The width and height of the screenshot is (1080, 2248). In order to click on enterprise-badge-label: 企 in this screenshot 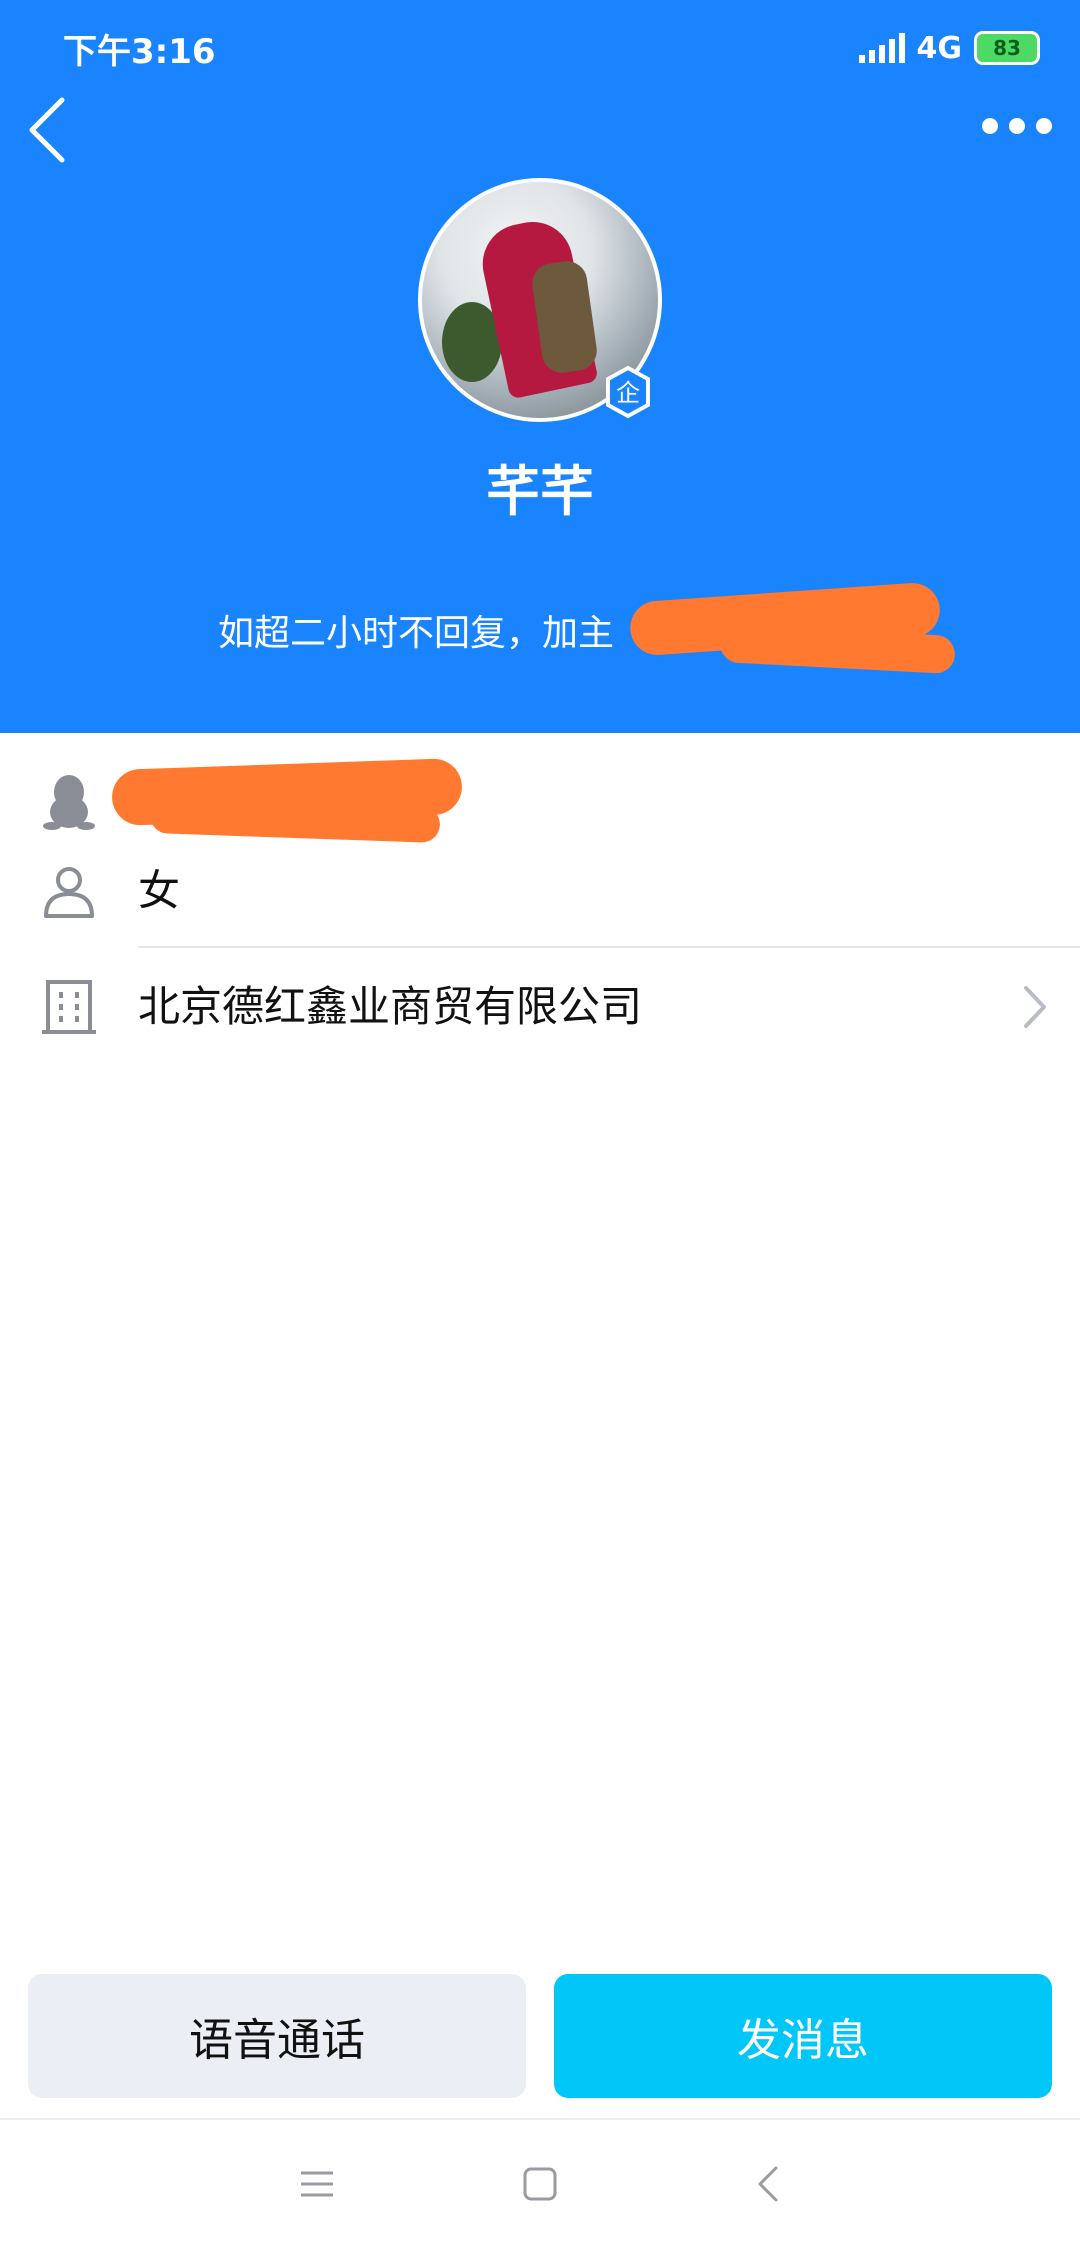, I will do `click(628, 393)`.